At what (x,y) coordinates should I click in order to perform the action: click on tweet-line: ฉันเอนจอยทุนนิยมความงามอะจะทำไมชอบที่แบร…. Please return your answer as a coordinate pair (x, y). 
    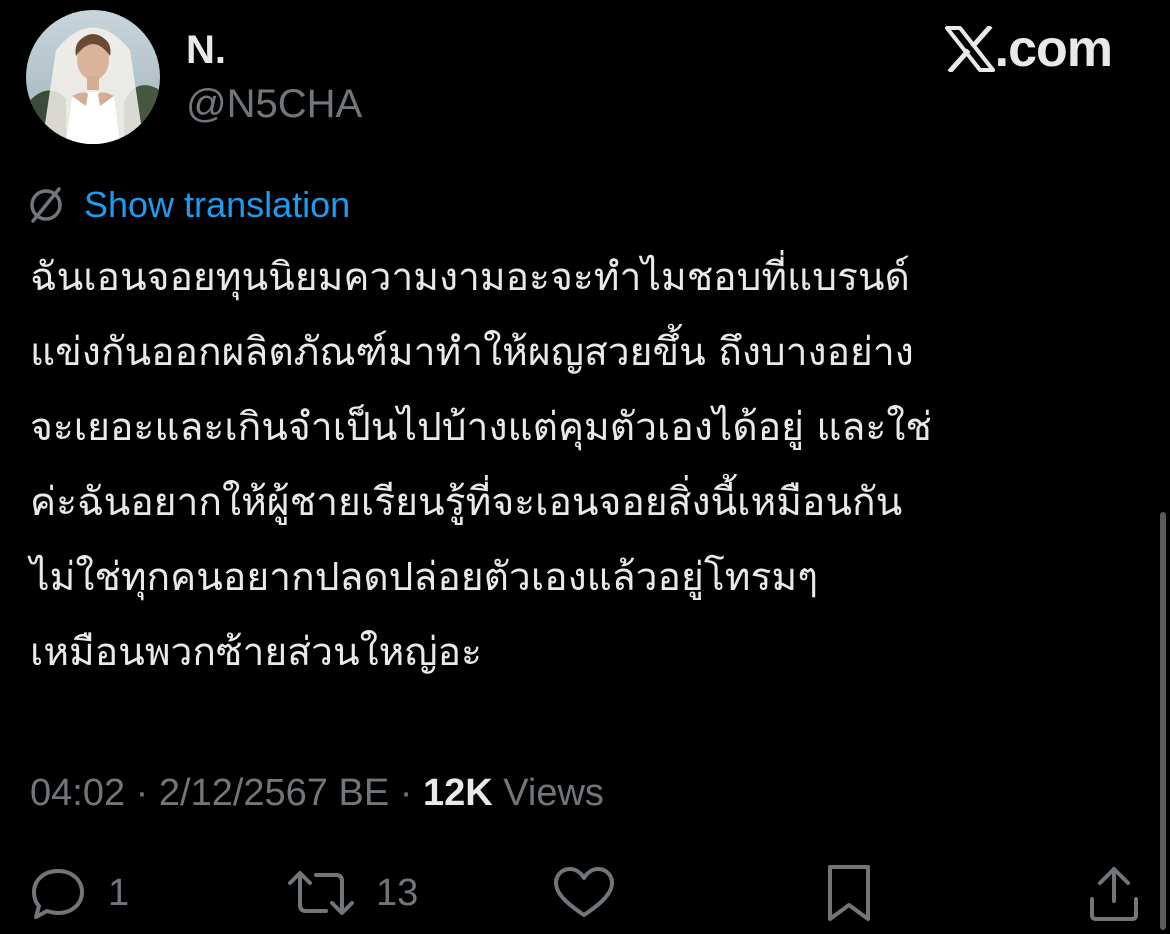
    Looking at the image, I should click on (470, 277).